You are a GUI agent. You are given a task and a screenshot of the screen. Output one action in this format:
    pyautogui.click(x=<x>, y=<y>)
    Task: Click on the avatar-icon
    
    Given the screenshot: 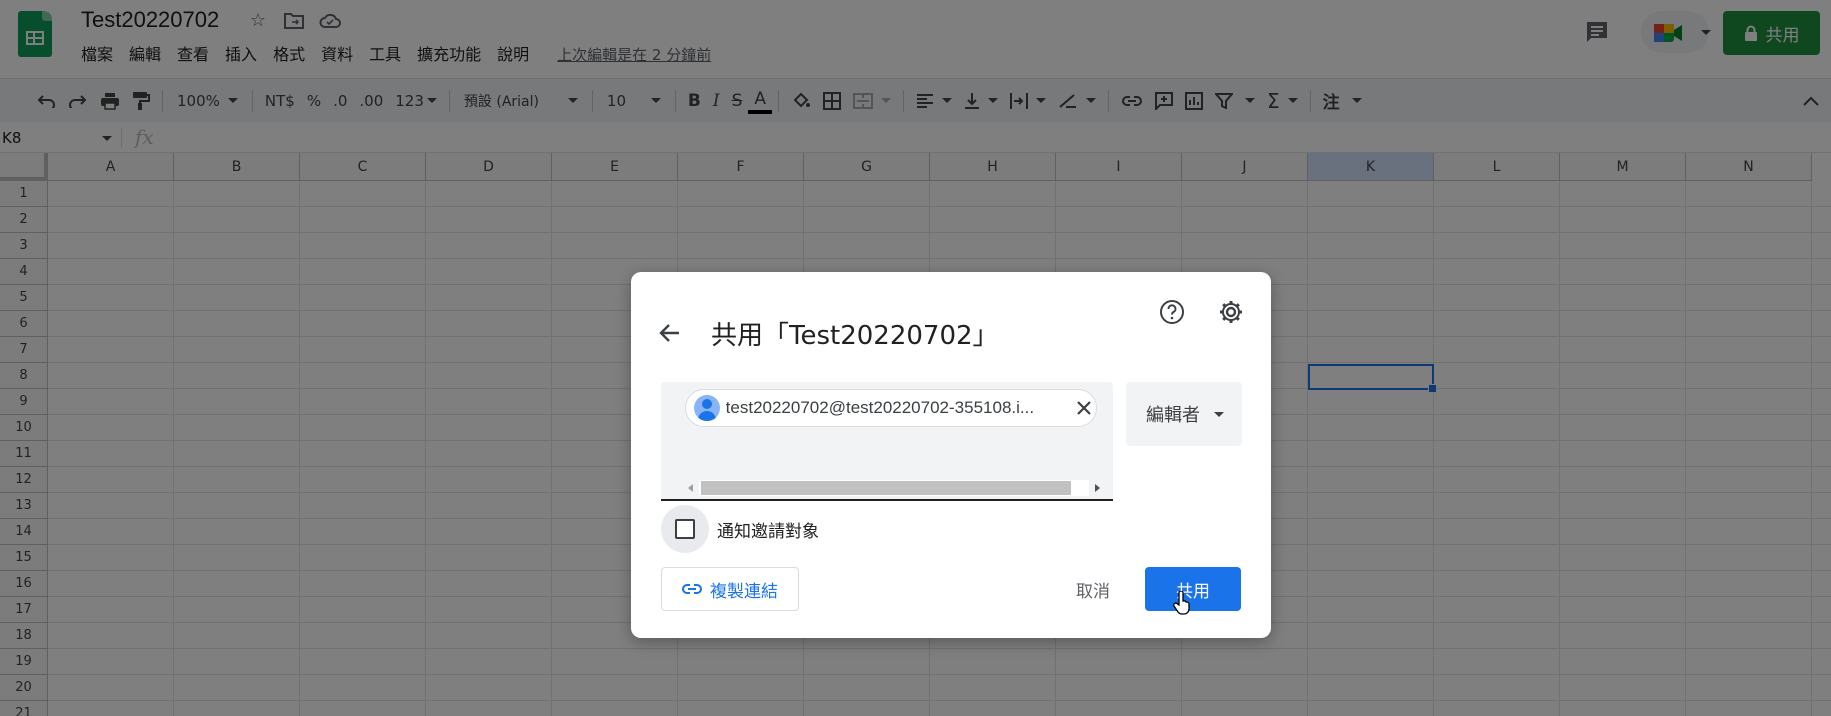 What is the action you would take?
    pyautogui.click(x=707, y=408)
    